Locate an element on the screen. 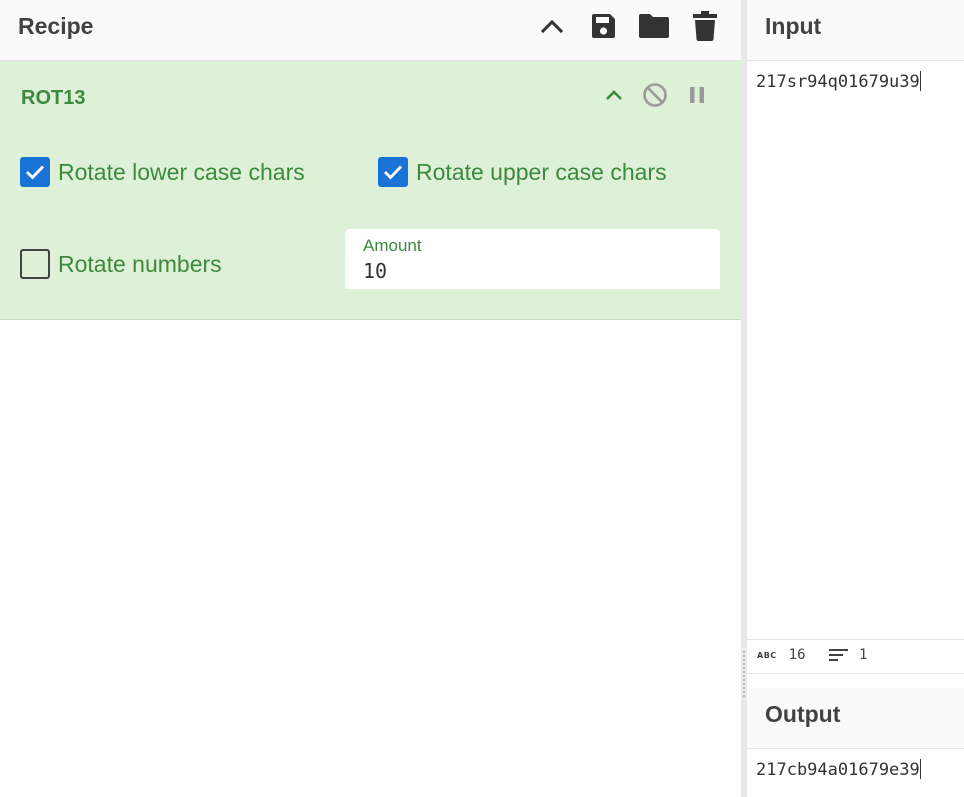  output-textarea: 217cb94a01679e39 is located at coordinates (838, 769).